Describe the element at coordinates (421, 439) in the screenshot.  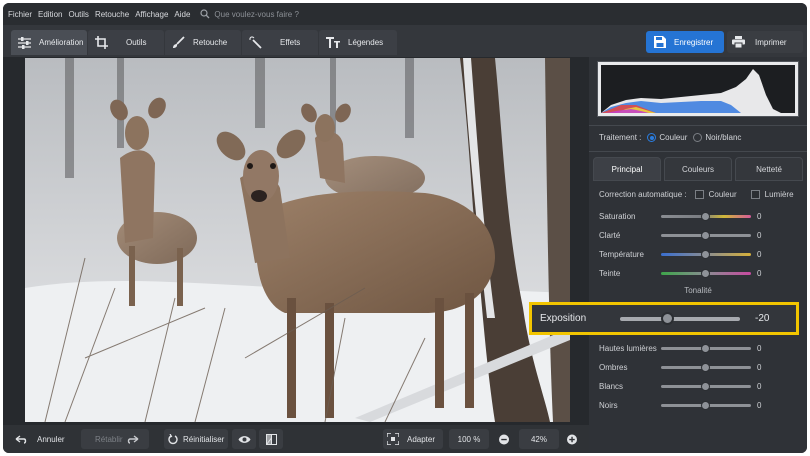
I see `fit-label: Adapter` at that location.